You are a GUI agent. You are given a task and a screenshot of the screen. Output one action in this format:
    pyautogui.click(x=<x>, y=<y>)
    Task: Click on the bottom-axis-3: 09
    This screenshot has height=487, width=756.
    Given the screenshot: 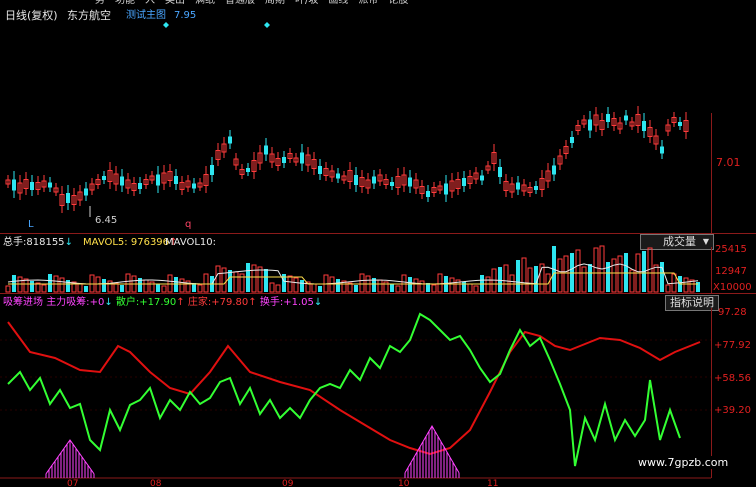 What is the action you would take?
    pyautogui.click(x=288, y=483)
    